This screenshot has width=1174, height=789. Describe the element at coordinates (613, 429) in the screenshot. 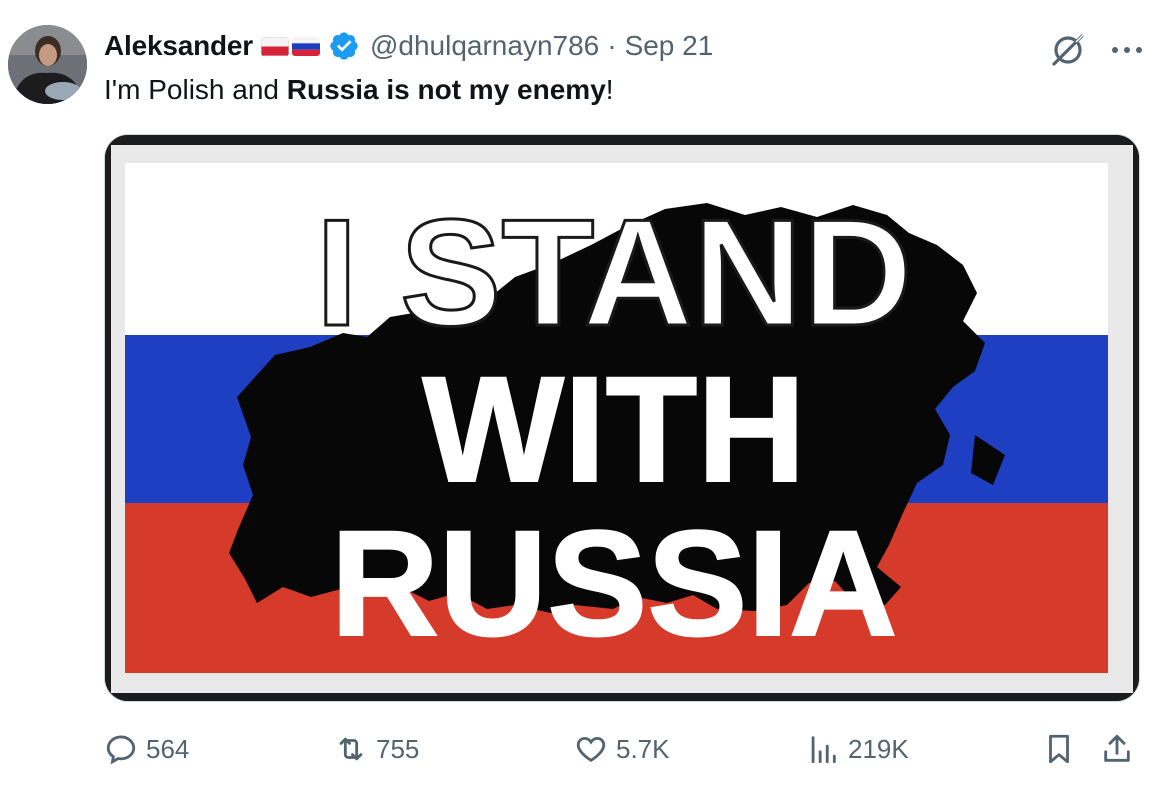

I see `image-text-line2: WITH` at that location.